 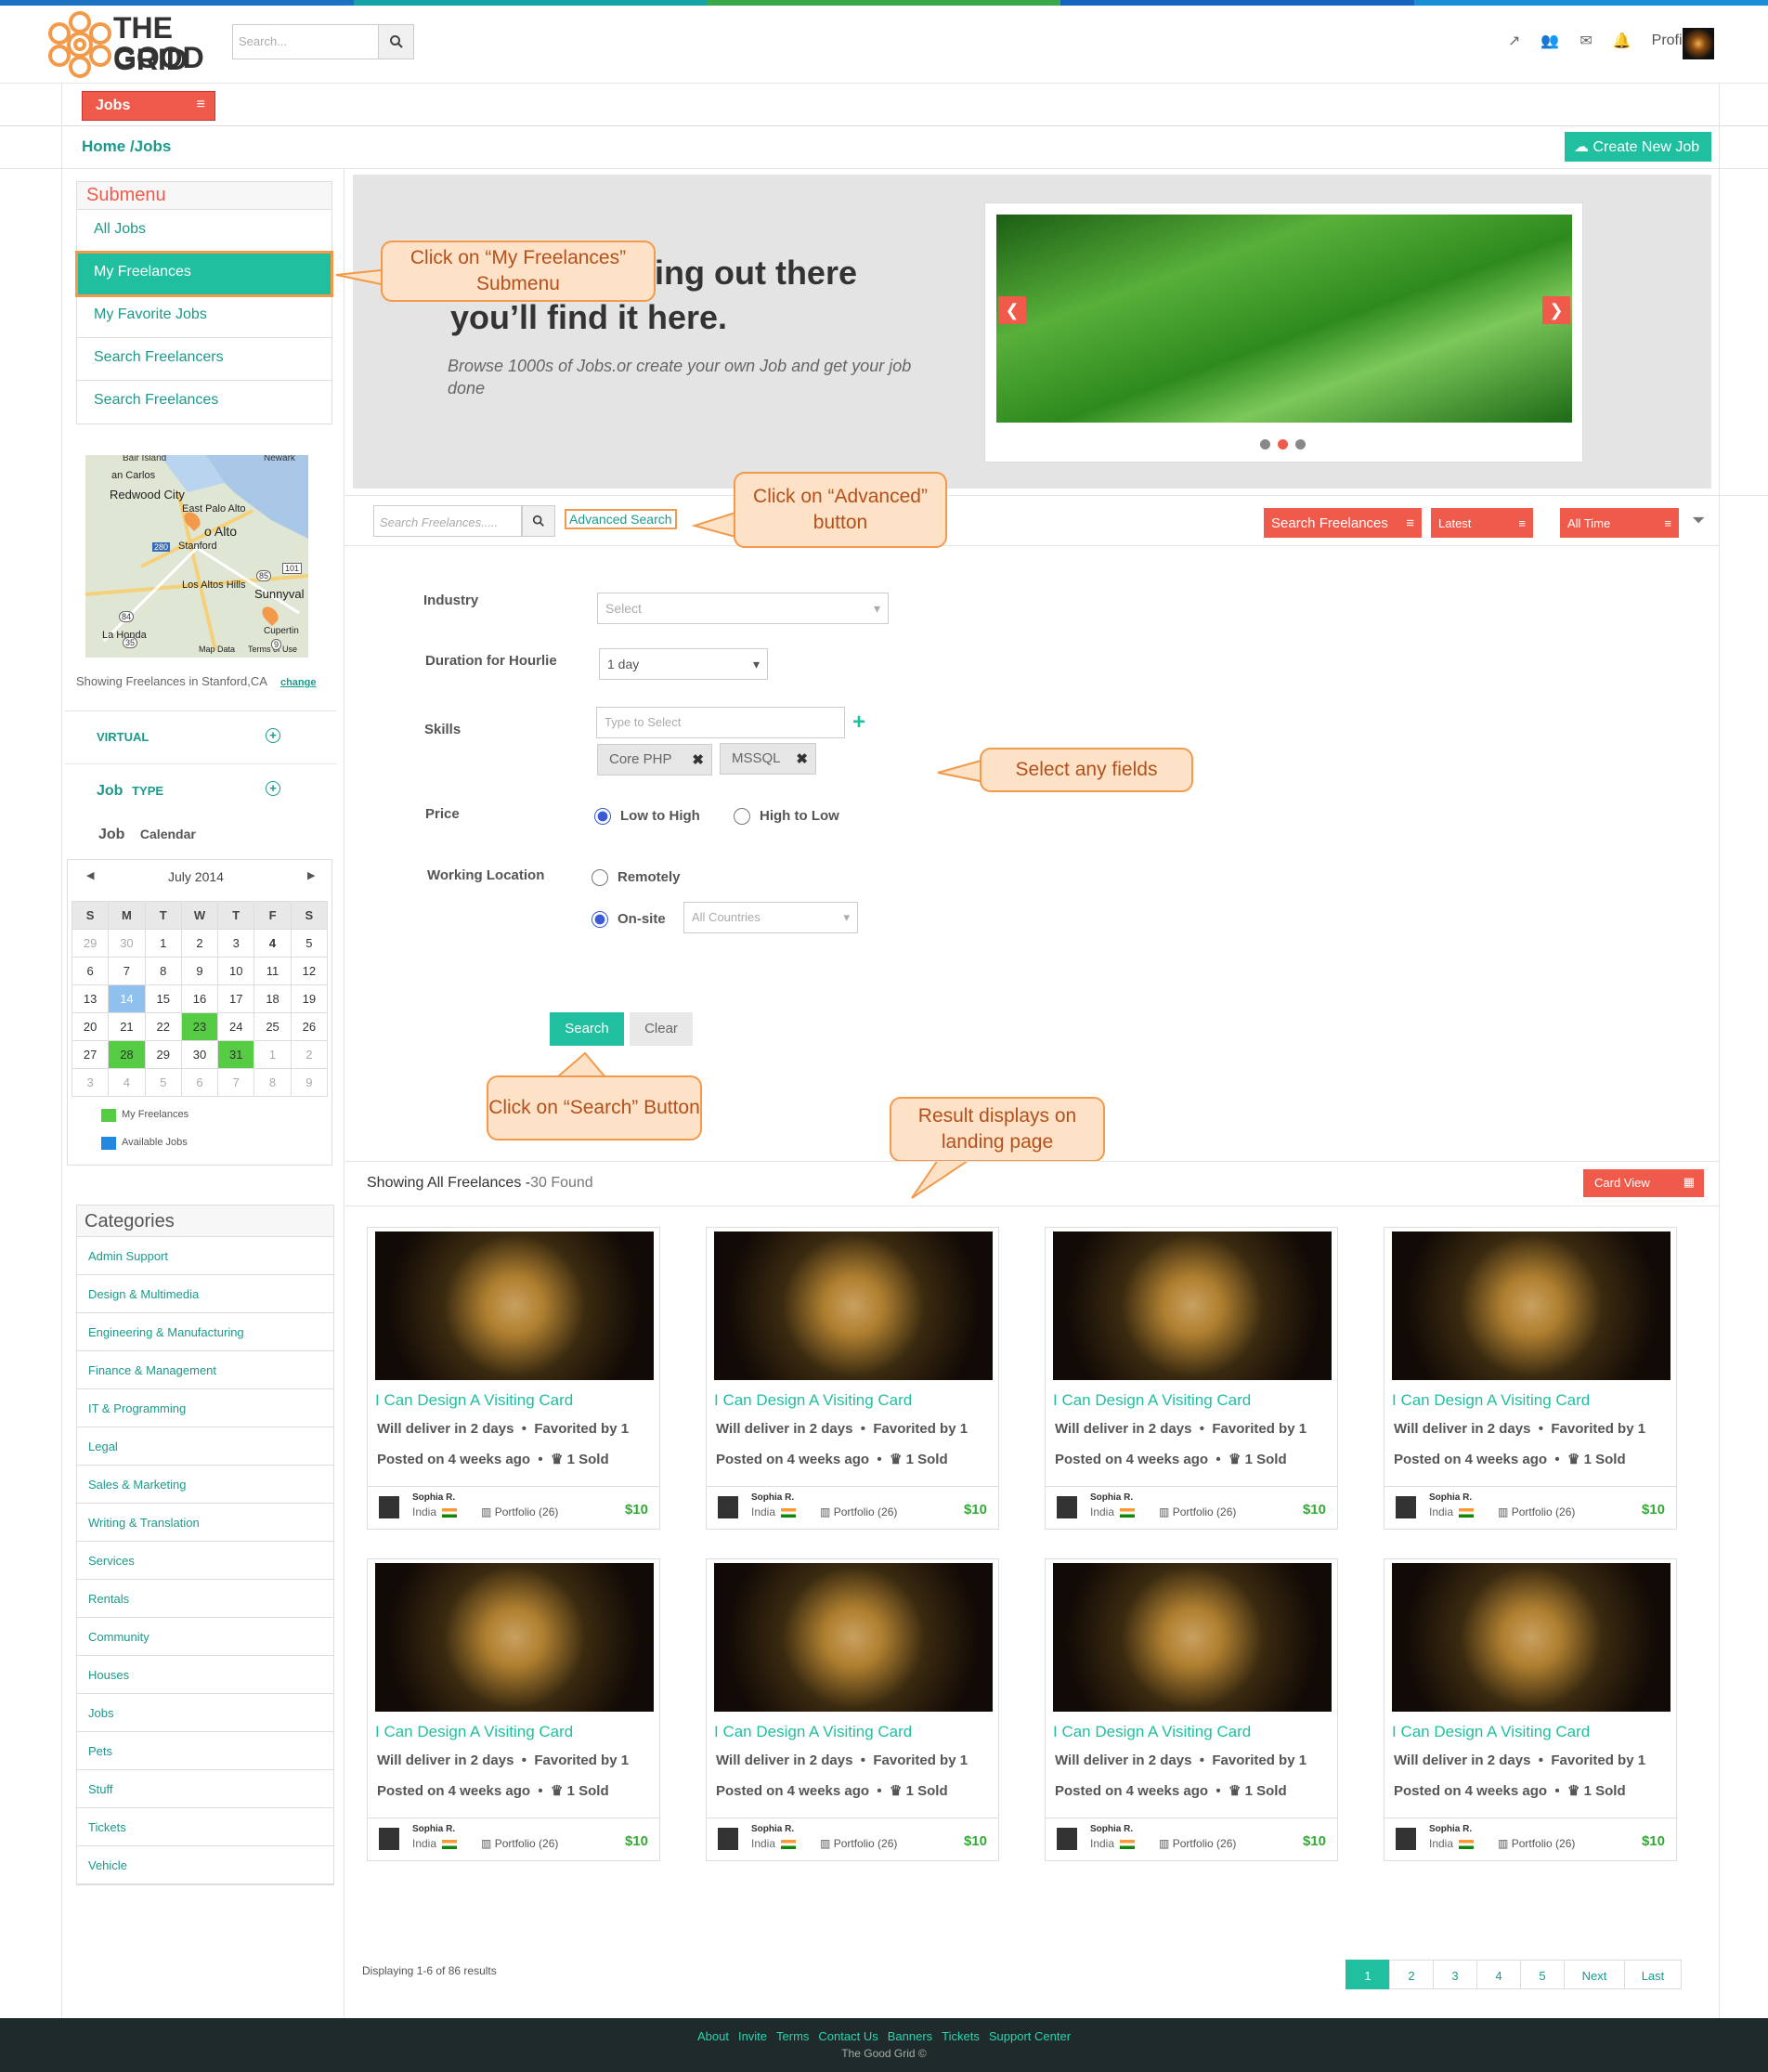 What do you see at coordinates (1171, 1459) in the screenshot?
I see `card-meta-2: Posted on 4 weeks ago • ♛ 1 Sold` at bounding box center [1171, 1459].